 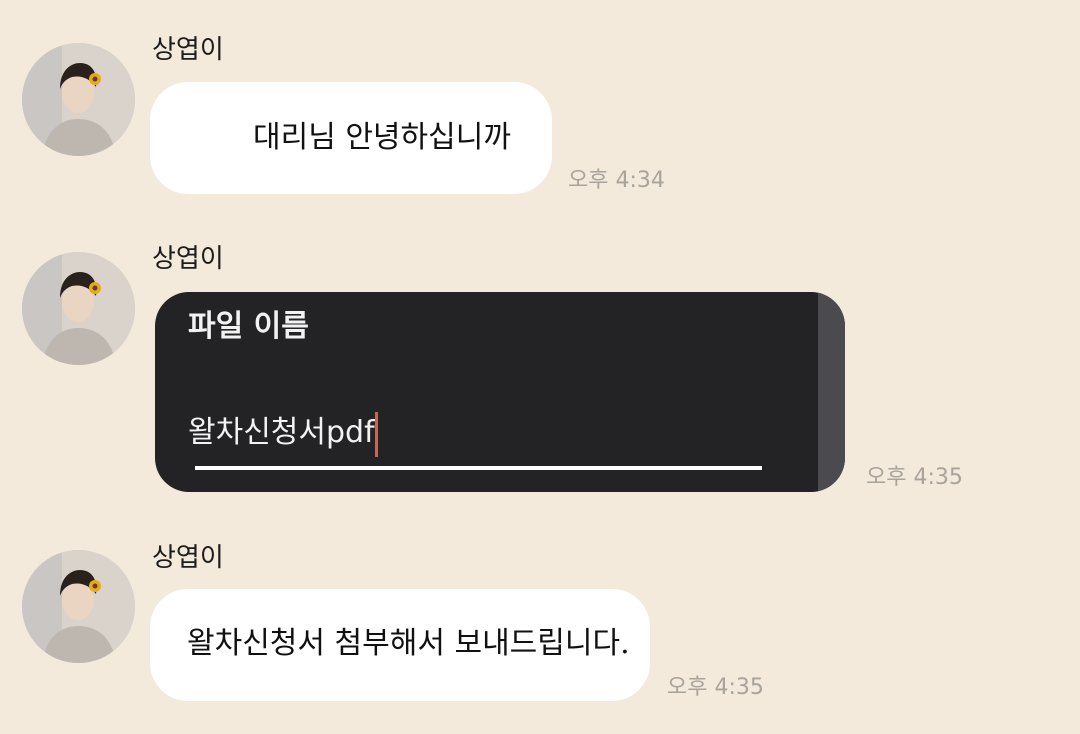 What do you see at coordinates (408, 643) in the screenshot?
I see `message-text: 왈차신청서 첨부해서 보내드립니다.` at bounding box center [408, 643].